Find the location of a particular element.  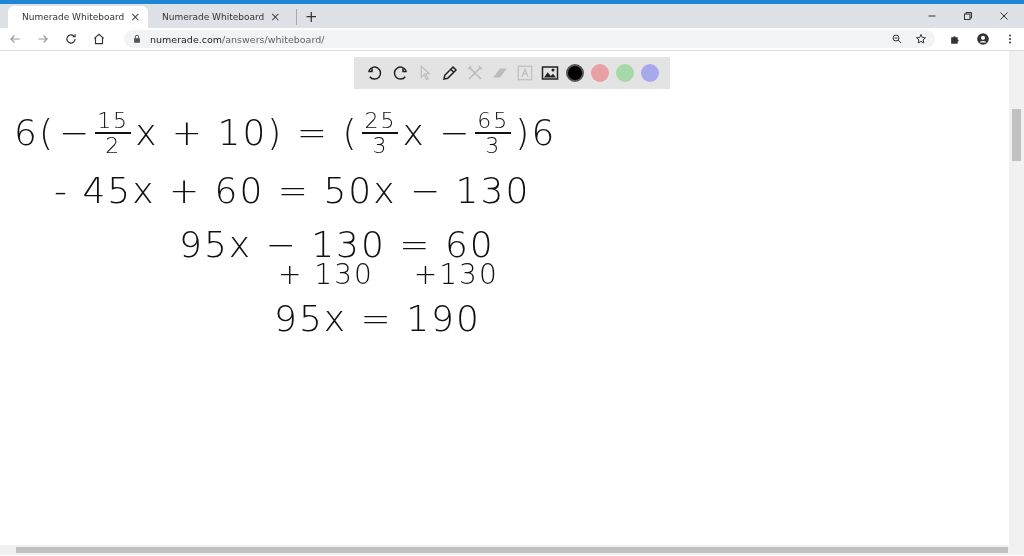

undo-icon is located at coordinates (374, 73).